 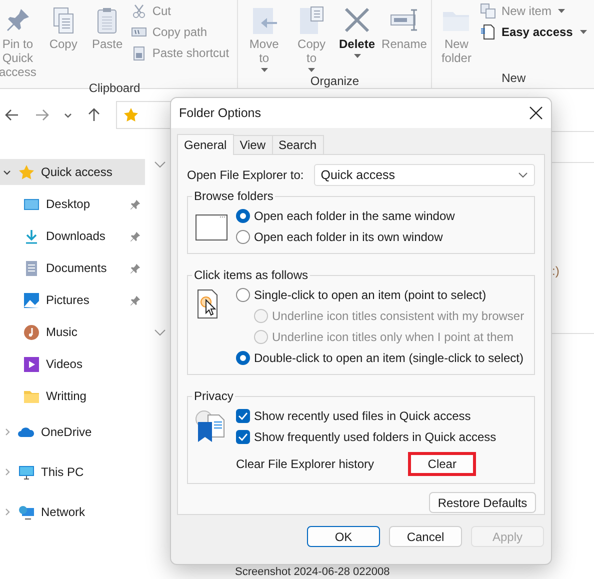 I want to click on nav-item: Downloads, so click(x=72, y=236).